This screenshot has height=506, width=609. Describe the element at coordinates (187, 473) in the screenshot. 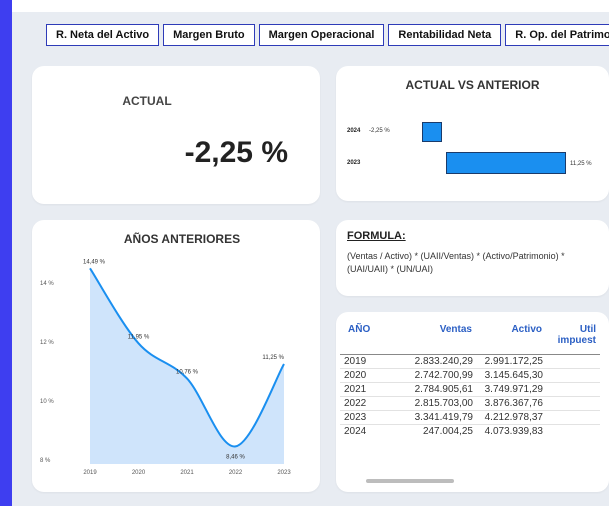

I see `x-tick-label: 2021` at that location.